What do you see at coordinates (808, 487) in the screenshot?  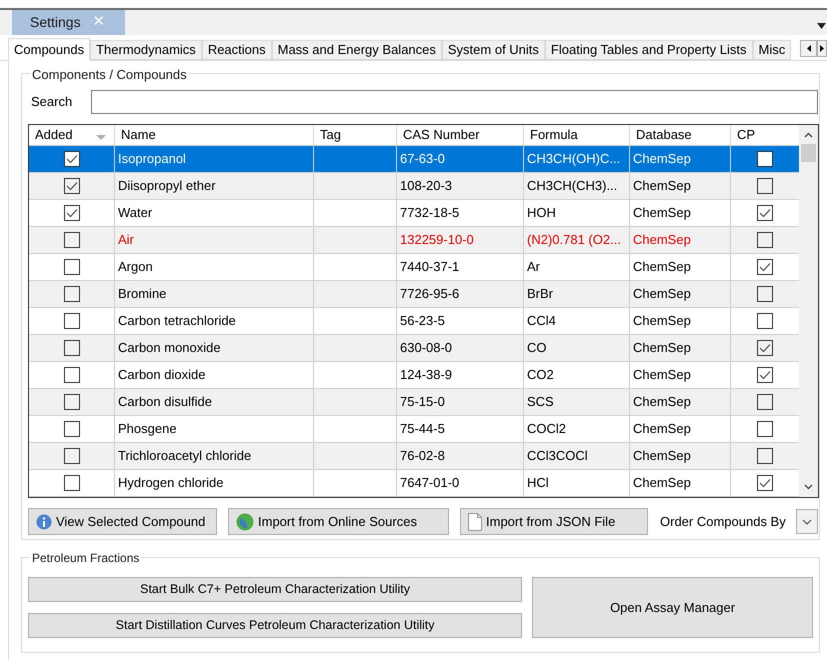 I see `scroll-down-icon` at bounding box center [808, 487].